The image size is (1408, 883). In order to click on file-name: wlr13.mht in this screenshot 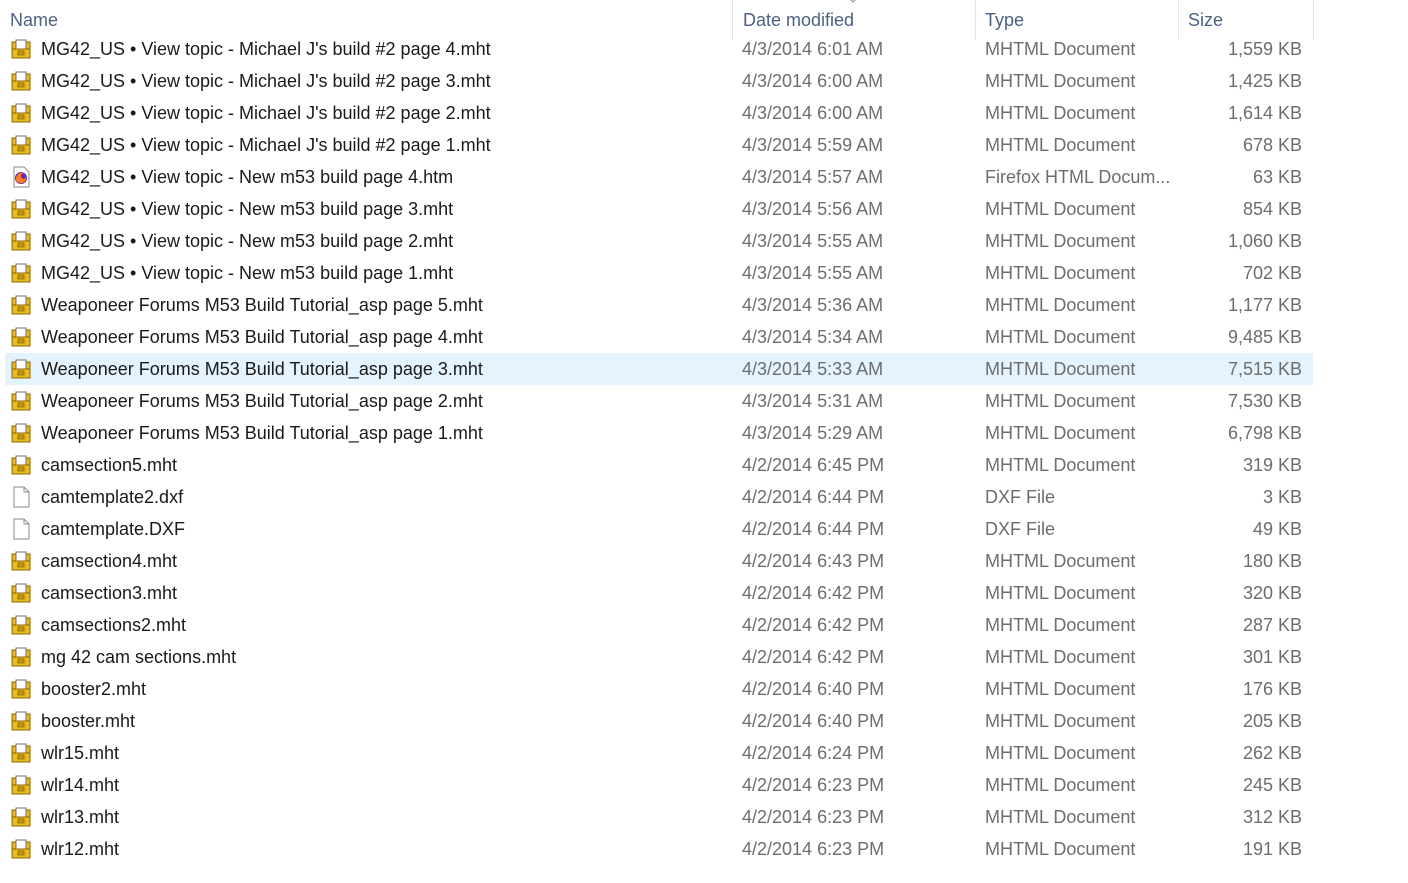, I will do `click(80, 817)`.